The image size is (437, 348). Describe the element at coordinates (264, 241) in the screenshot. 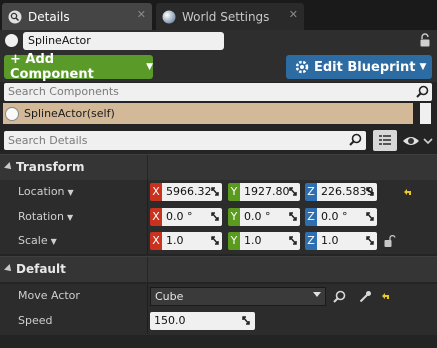

I see `scale-y-field: Y 1.0` at that location.